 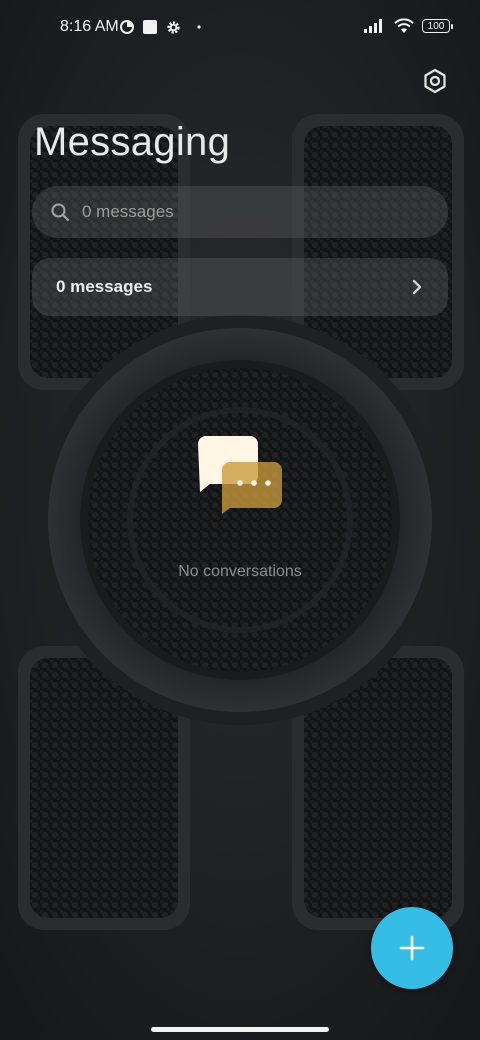 What do you see at coordinates (240, 28) in the screenshot?
I see `status-bar: 8:16 AM 100` at bounding box center [240, 28].